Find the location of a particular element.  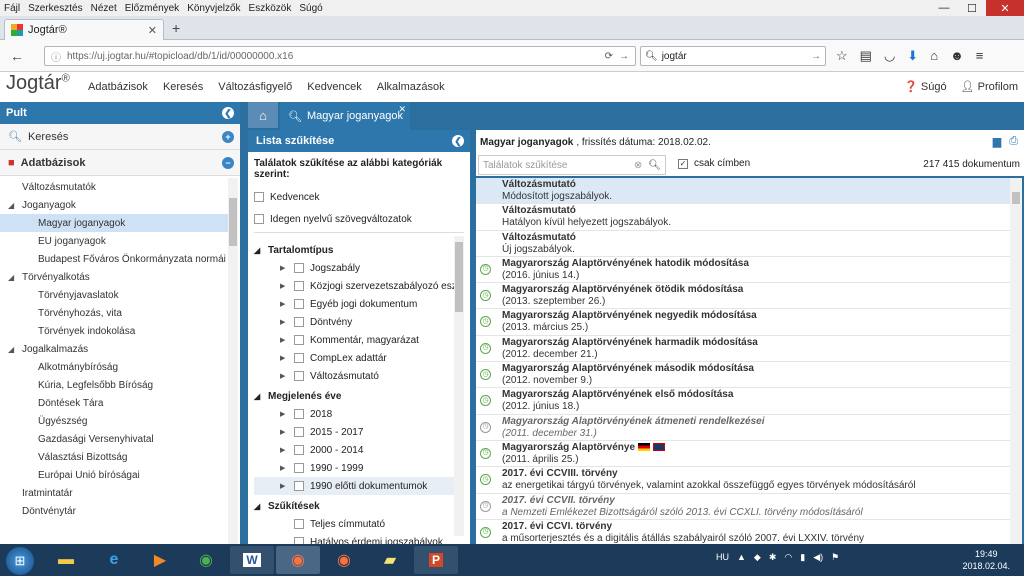

search-icon: 🔍︎ is located at coordinates (654, 165).